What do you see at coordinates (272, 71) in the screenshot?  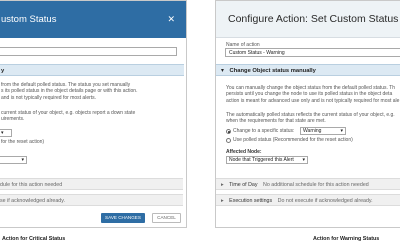 I see `section-title: Change Object status manually` at bounding box center [272, 71].